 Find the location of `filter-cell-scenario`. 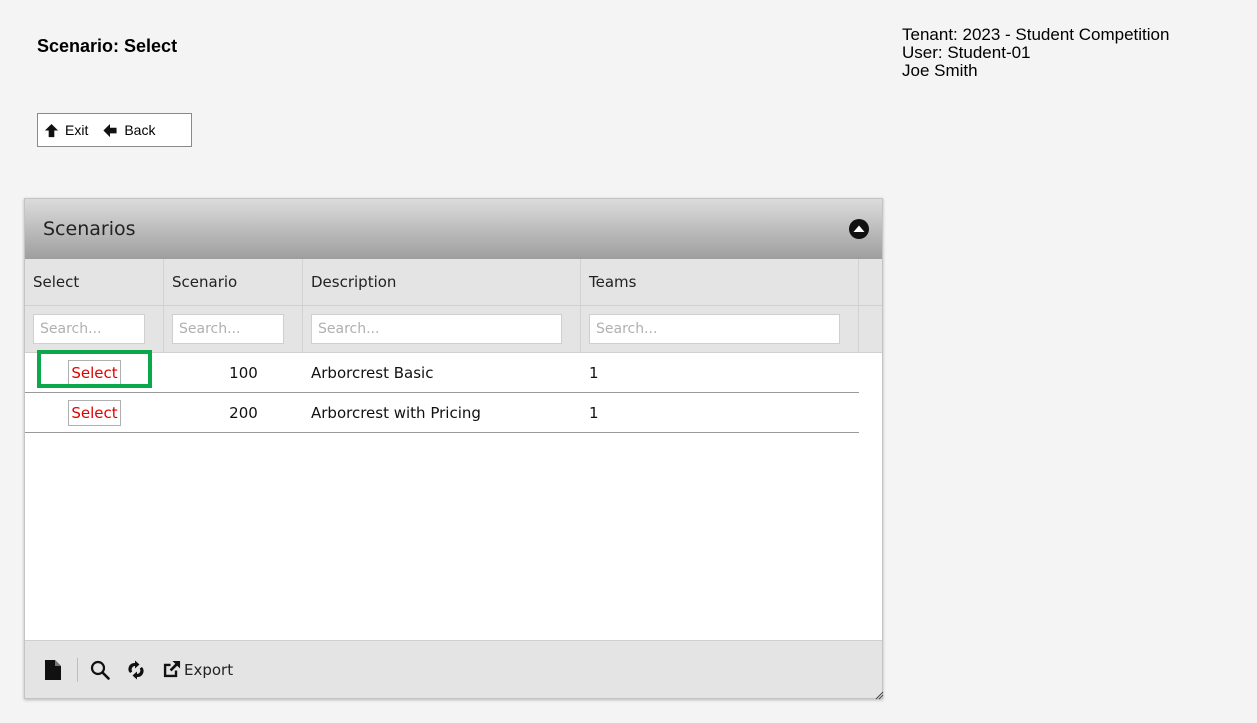

filter-cell-scenario is located at coordinates (233, 329).